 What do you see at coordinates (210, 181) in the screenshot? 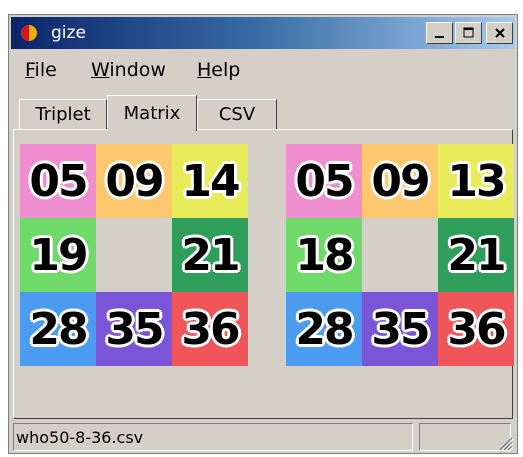
I see `matrix-cell: 14` at bounding box center [210, 181].